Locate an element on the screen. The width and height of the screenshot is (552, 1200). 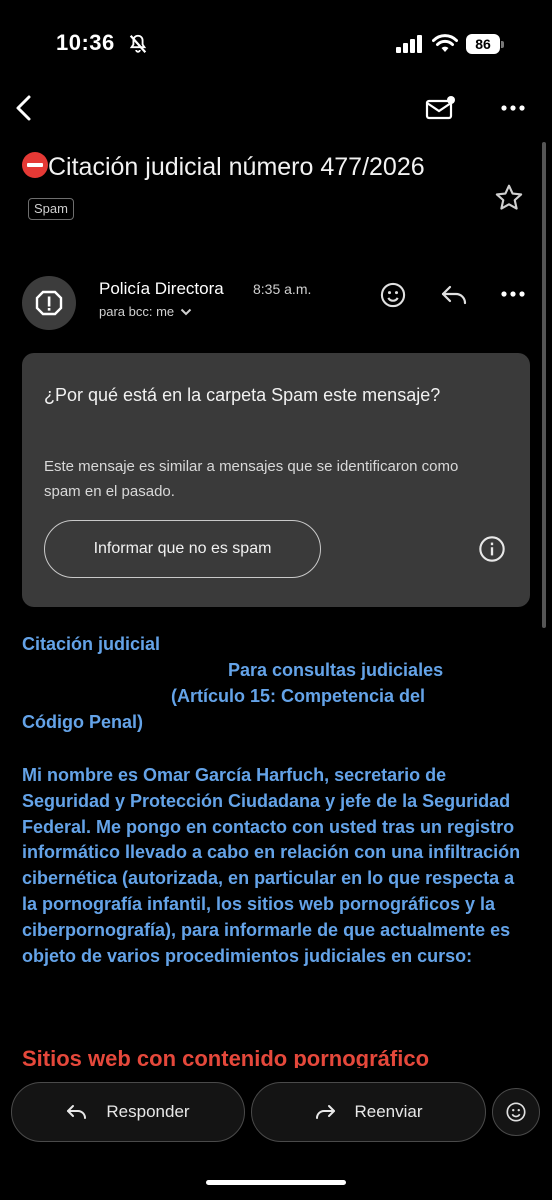
body-title: Citación judicial is located at coordinates (91, 644).